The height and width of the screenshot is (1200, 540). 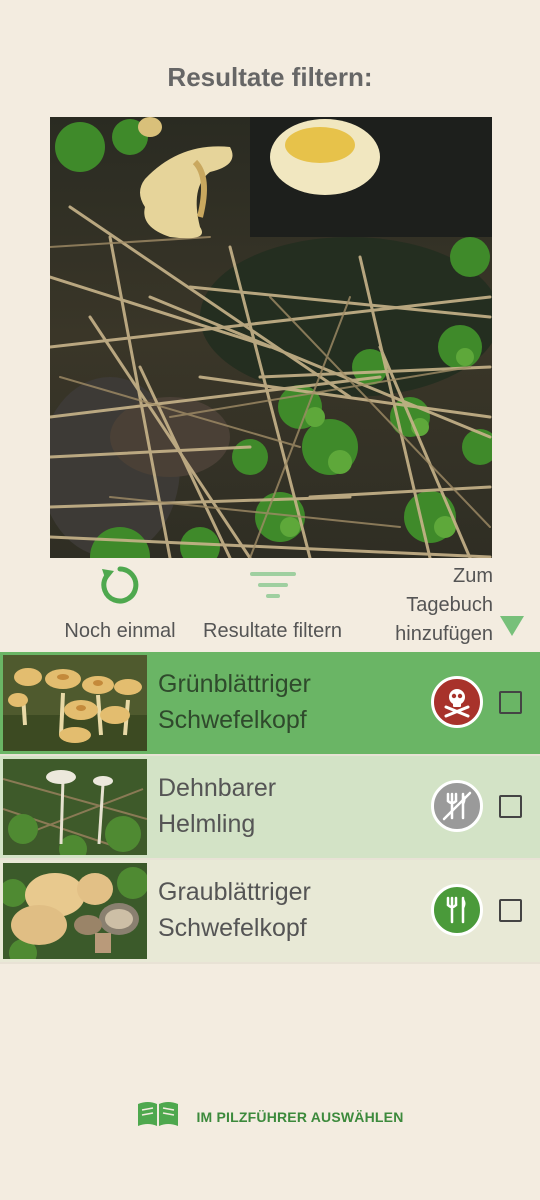 What do you see at coordinates (234, 702) in the screenshot?
I see `result-name: Grünblättriger Schwefelkopf` at bounding box center [234, 702].